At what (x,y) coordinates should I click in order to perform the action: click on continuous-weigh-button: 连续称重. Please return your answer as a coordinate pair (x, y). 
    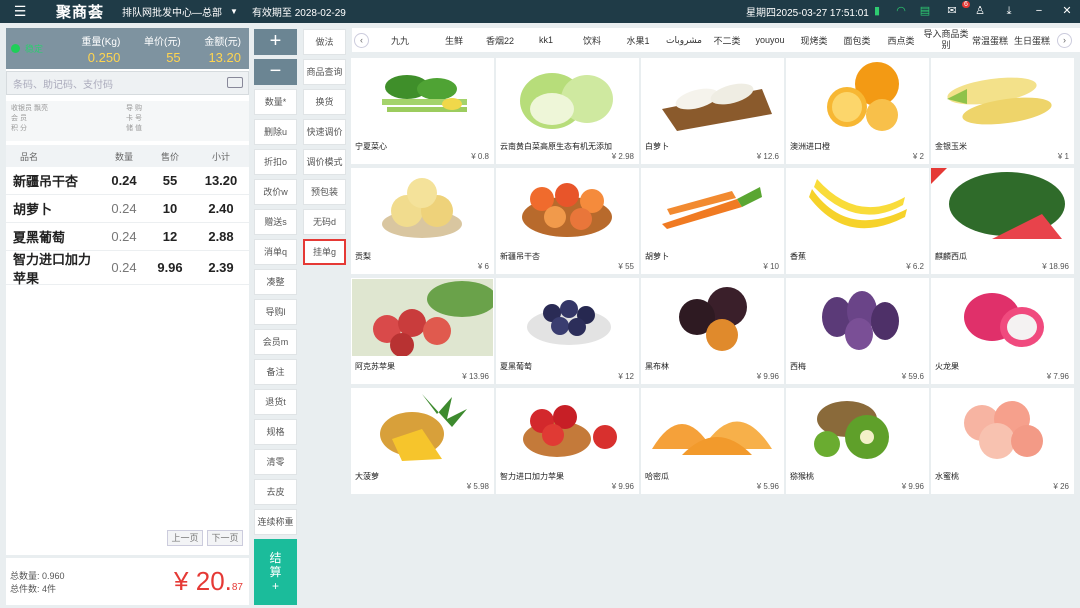
    Looking at the image, I should click on (275, 522).